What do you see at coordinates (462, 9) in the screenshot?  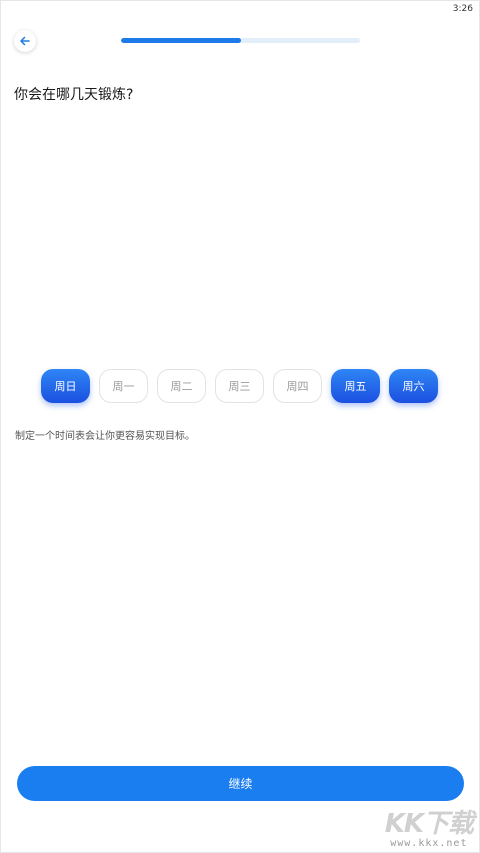 I see `status-time: 3:26` at bounding box center [462, 9].